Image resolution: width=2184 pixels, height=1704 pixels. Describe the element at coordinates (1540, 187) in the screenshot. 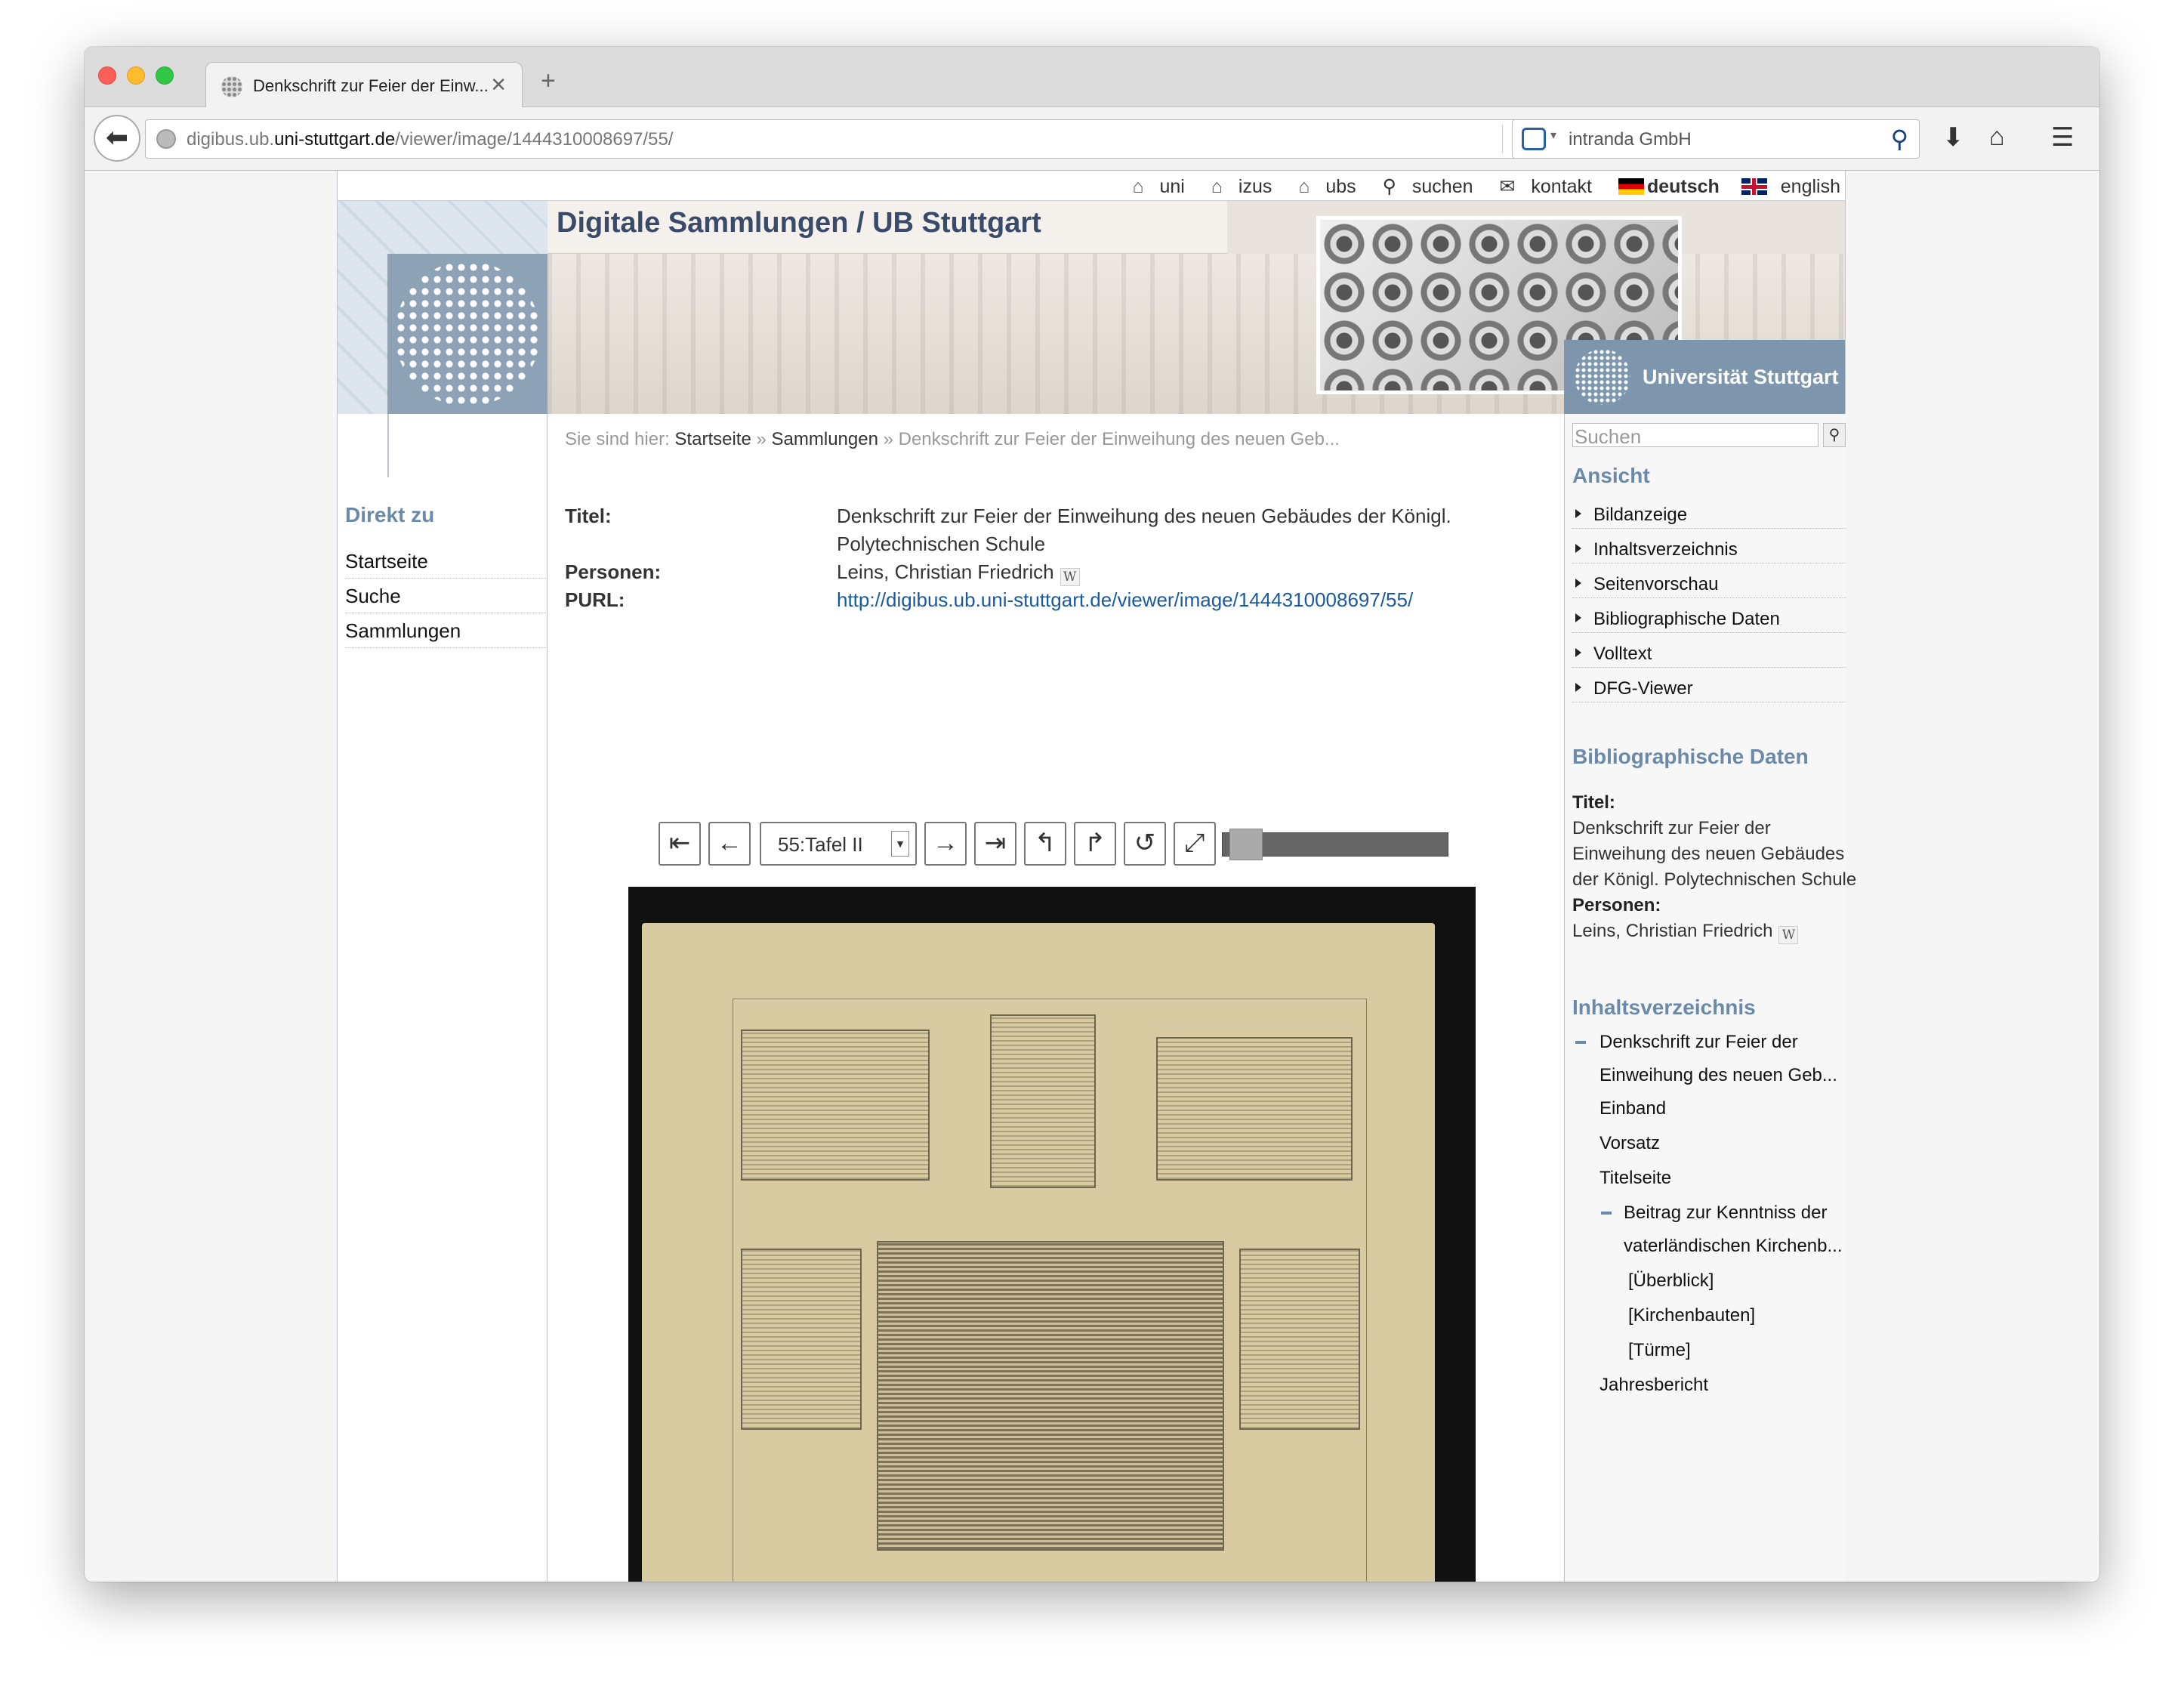

I see `nav-kontakt: ✉ kontakt` at that location.